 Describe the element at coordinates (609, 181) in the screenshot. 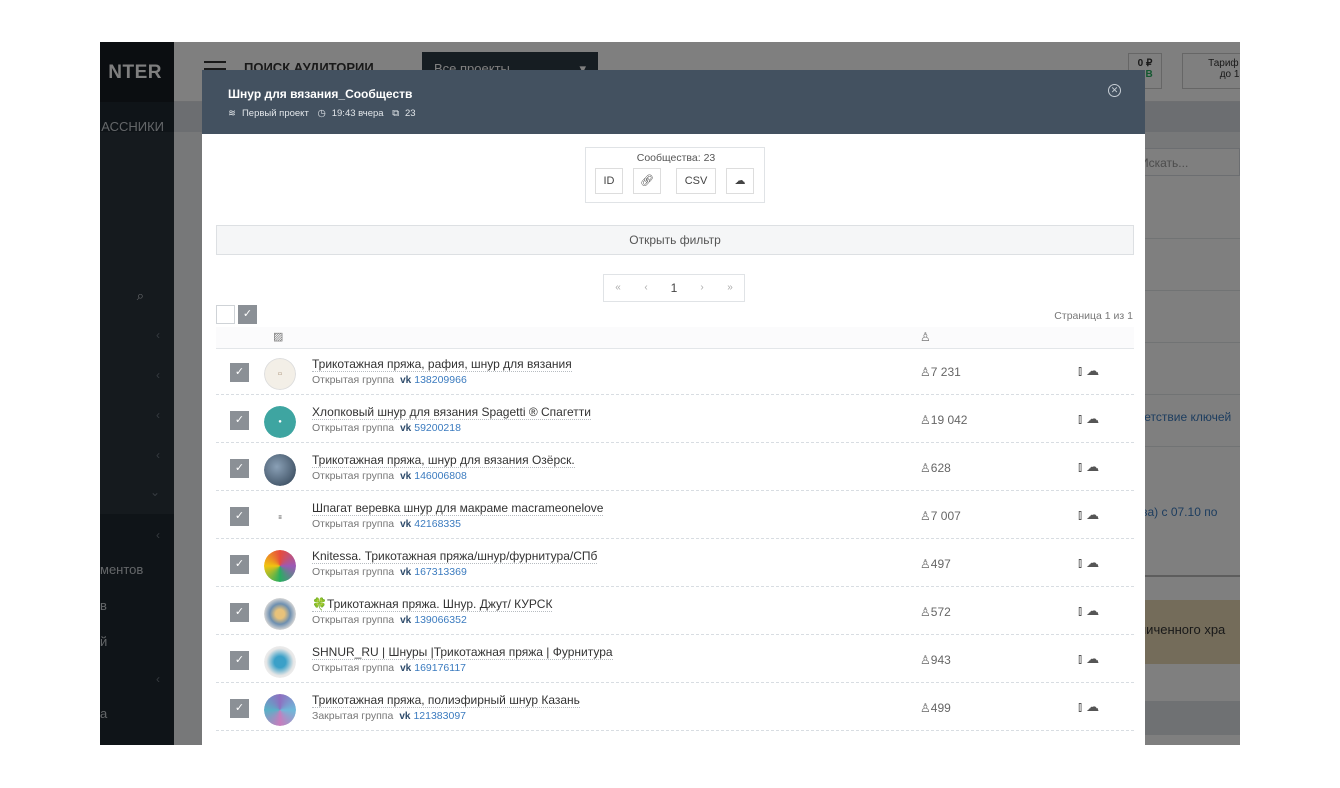

I see `export-id-button: ID` at that location.